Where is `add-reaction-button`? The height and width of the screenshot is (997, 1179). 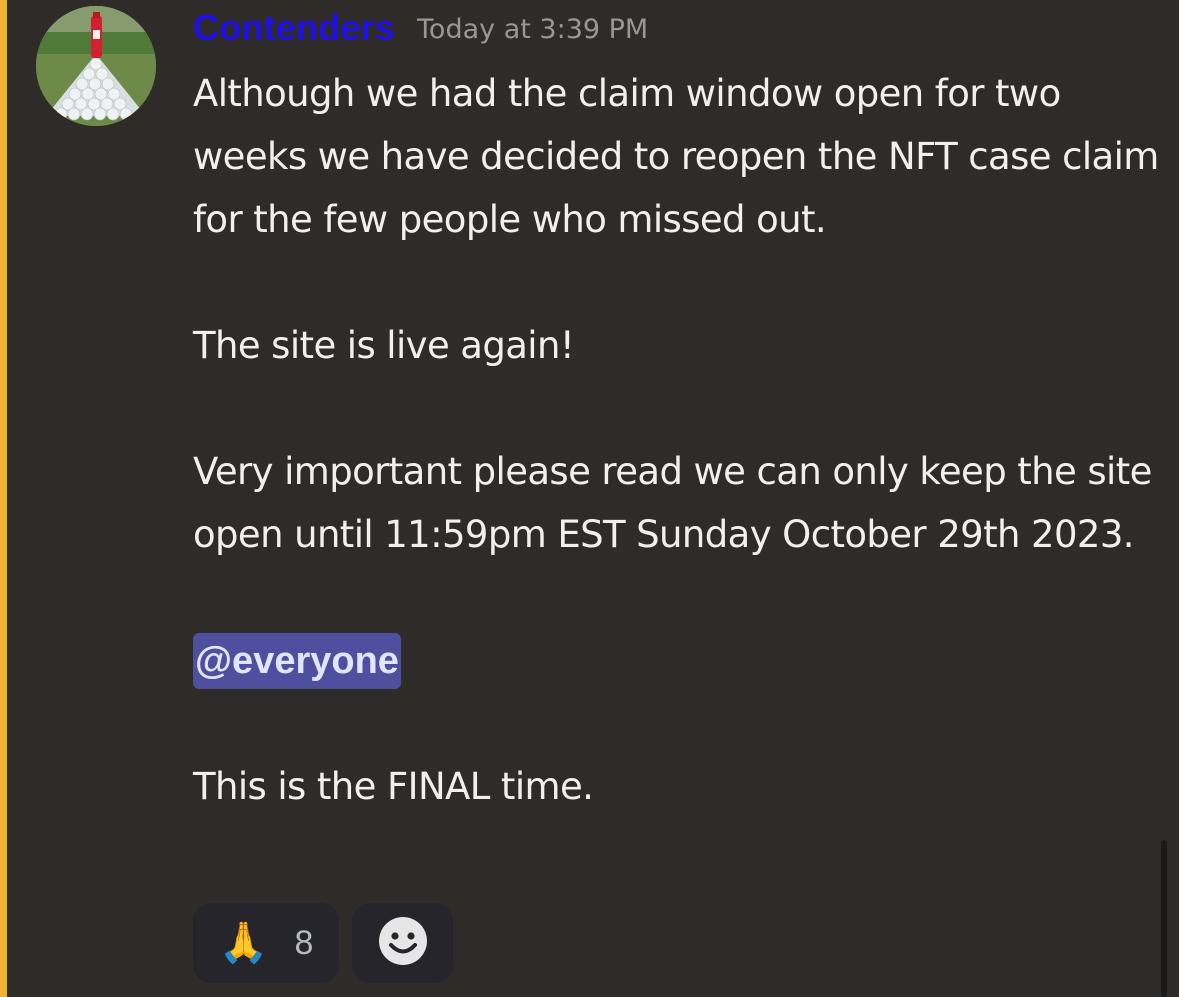
add-reaction-button is located at coordinates (402, 943).